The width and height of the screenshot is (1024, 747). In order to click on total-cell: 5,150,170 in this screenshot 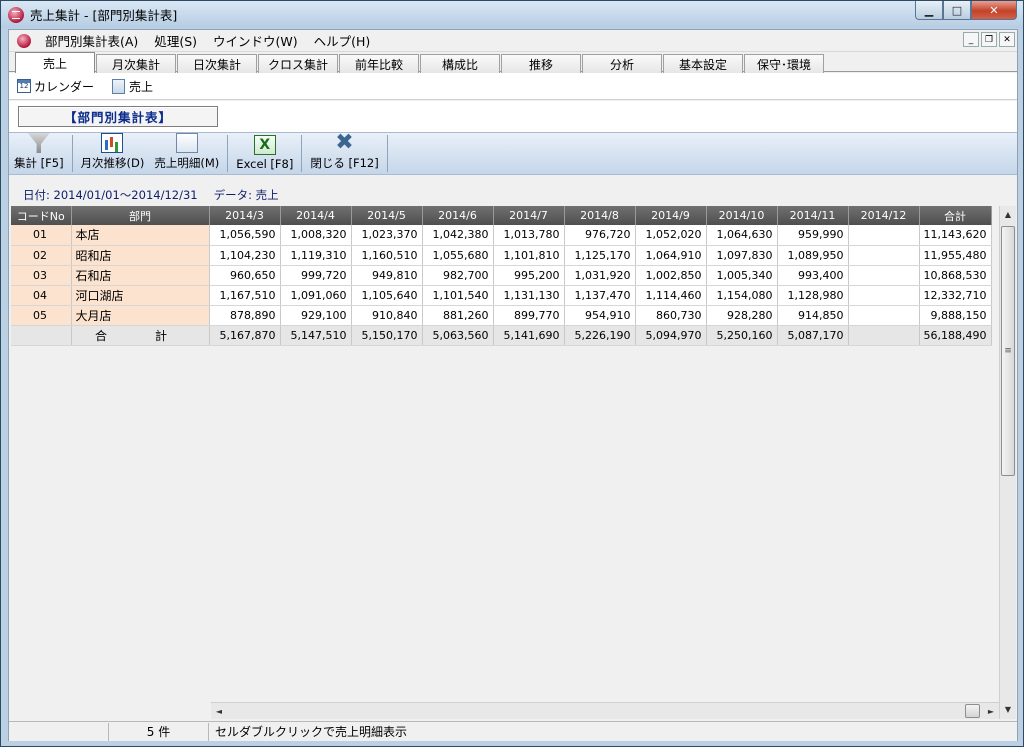, I will do `click(387, 335)`.